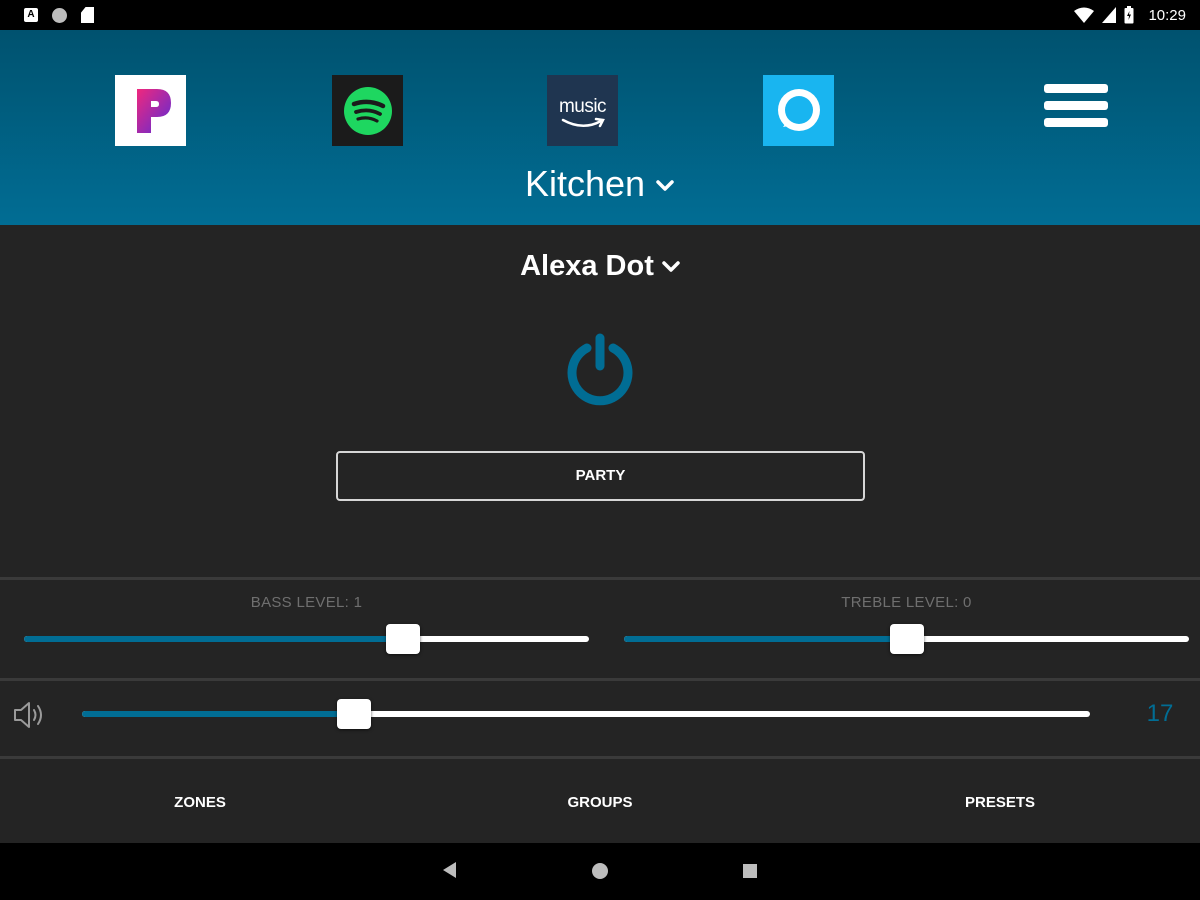 The width and height of the screenshot is (1200, 900). I want to click on battery-icon, so click(1129, 15).